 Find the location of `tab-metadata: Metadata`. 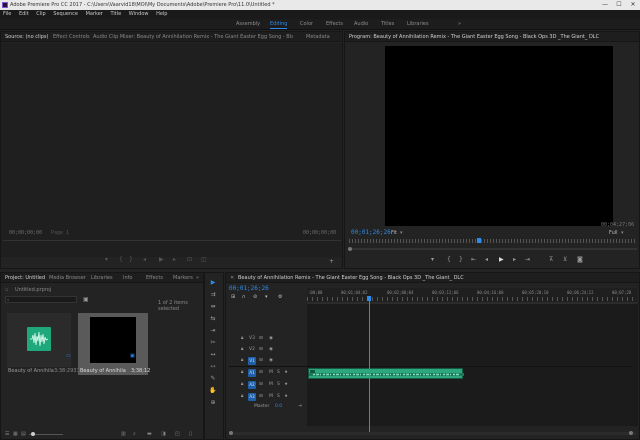

tab-metadata: Metadata is located at coordinates (318, 36).